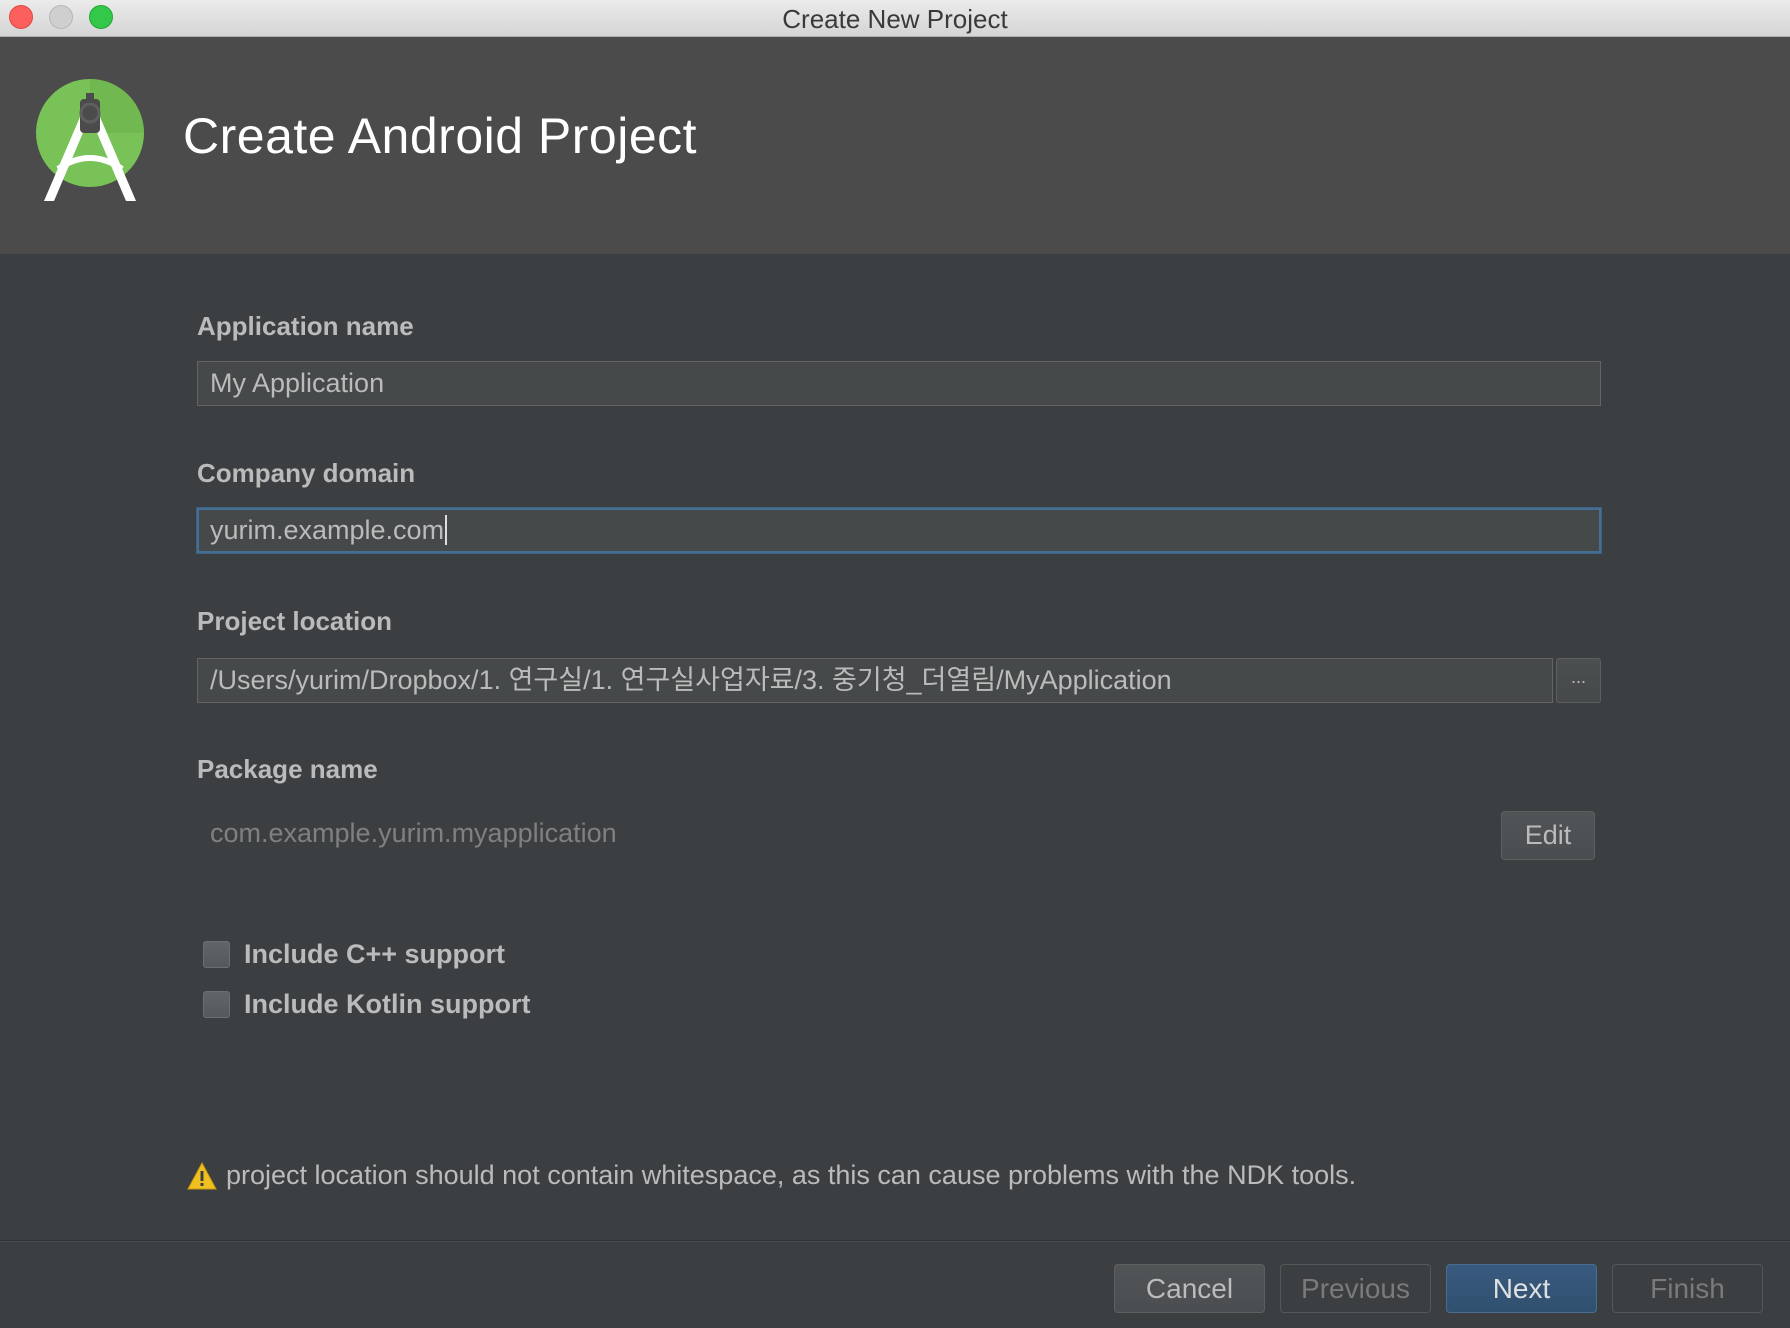 Image resolution: width=1790 pixels, height=1328 pixels. Describe the element at coordinates (1355, 1288) in the screenshot. I see `previous-button: Previous` at that location.